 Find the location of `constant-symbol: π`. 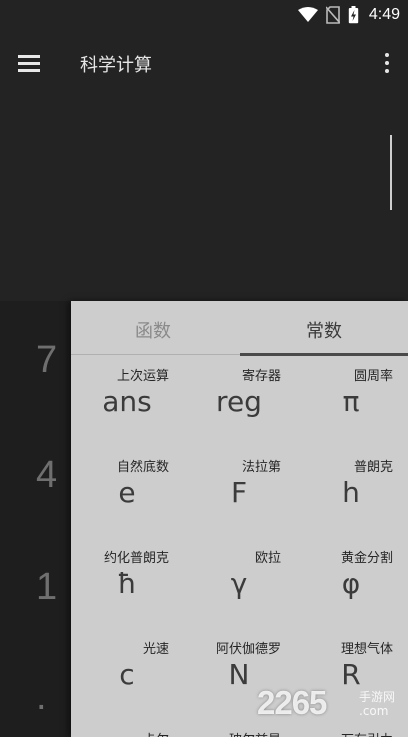

constant-symbol: π is located at coordinates (351, 401).